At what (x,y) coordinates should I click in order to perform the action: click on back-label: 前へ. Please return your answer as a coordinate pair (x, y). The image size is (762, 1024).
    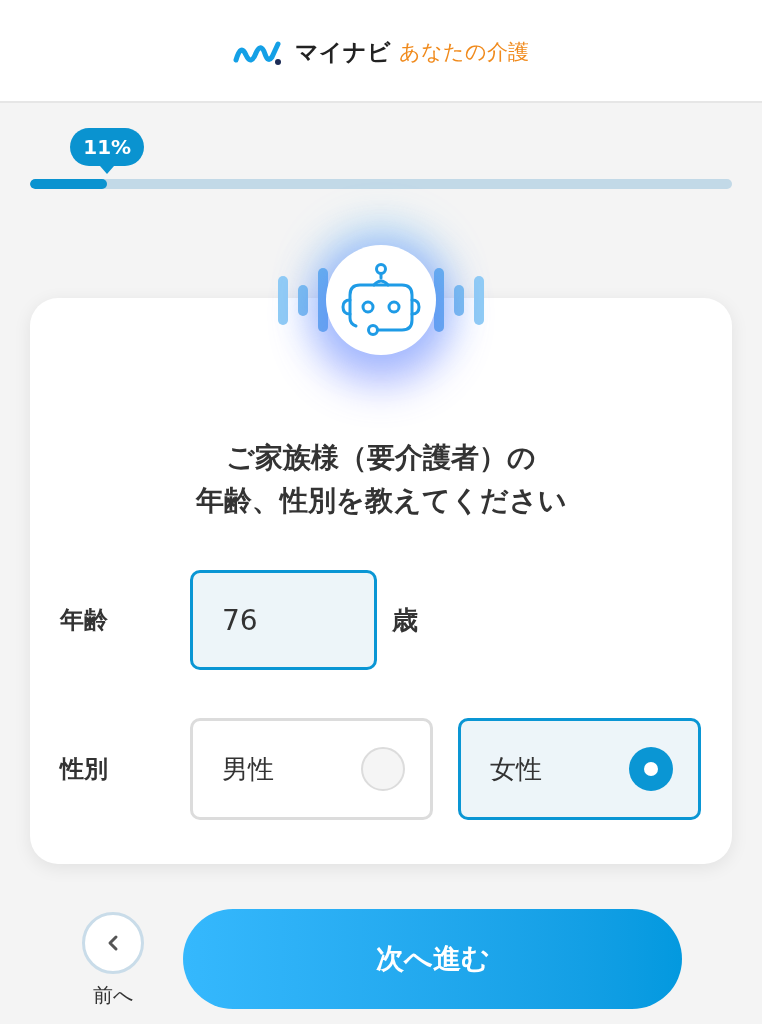
    Looking at the image, I should click on (113, 995).